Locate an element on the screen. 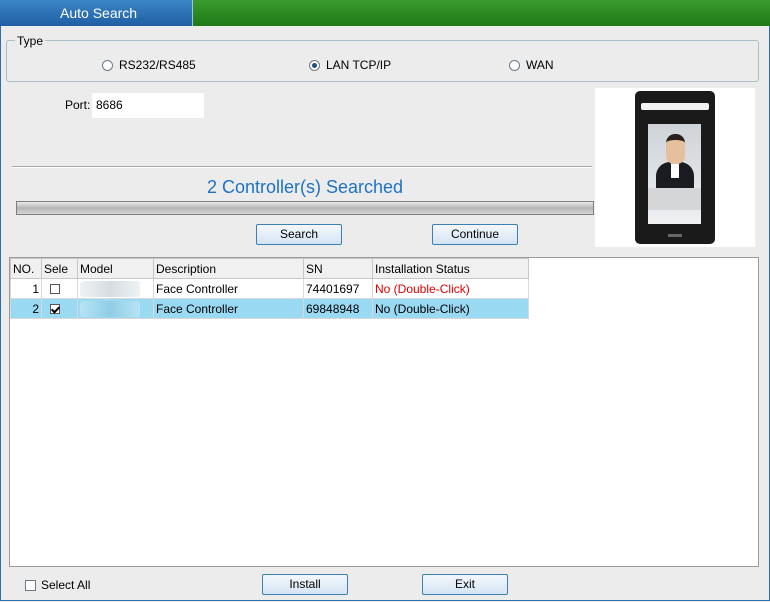 The width and height of the screenshot is (770, 602). search-button: Search is located at coordinates (299, 234).